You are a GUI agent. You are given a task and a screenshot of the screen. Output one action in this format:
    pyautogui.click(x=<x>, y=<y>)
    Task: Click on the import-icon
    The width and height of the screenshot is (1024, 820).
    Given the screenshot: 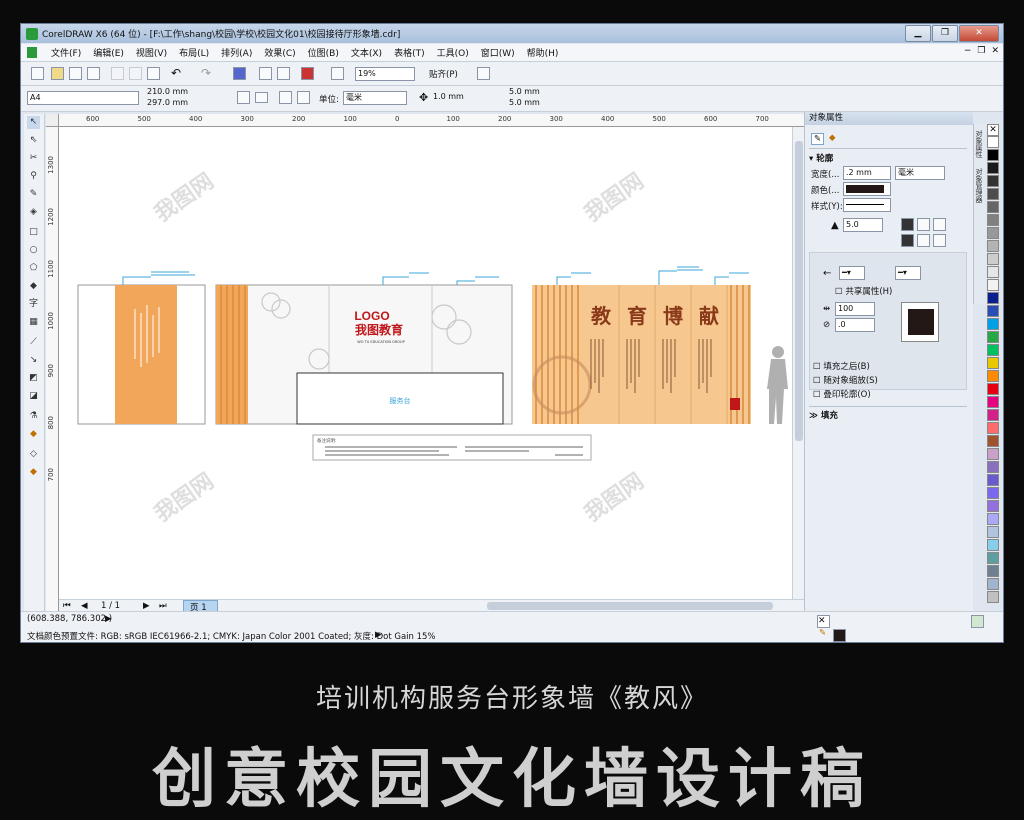 What is the action you would take?
    pyautogui.click(x=265, y=73)
    